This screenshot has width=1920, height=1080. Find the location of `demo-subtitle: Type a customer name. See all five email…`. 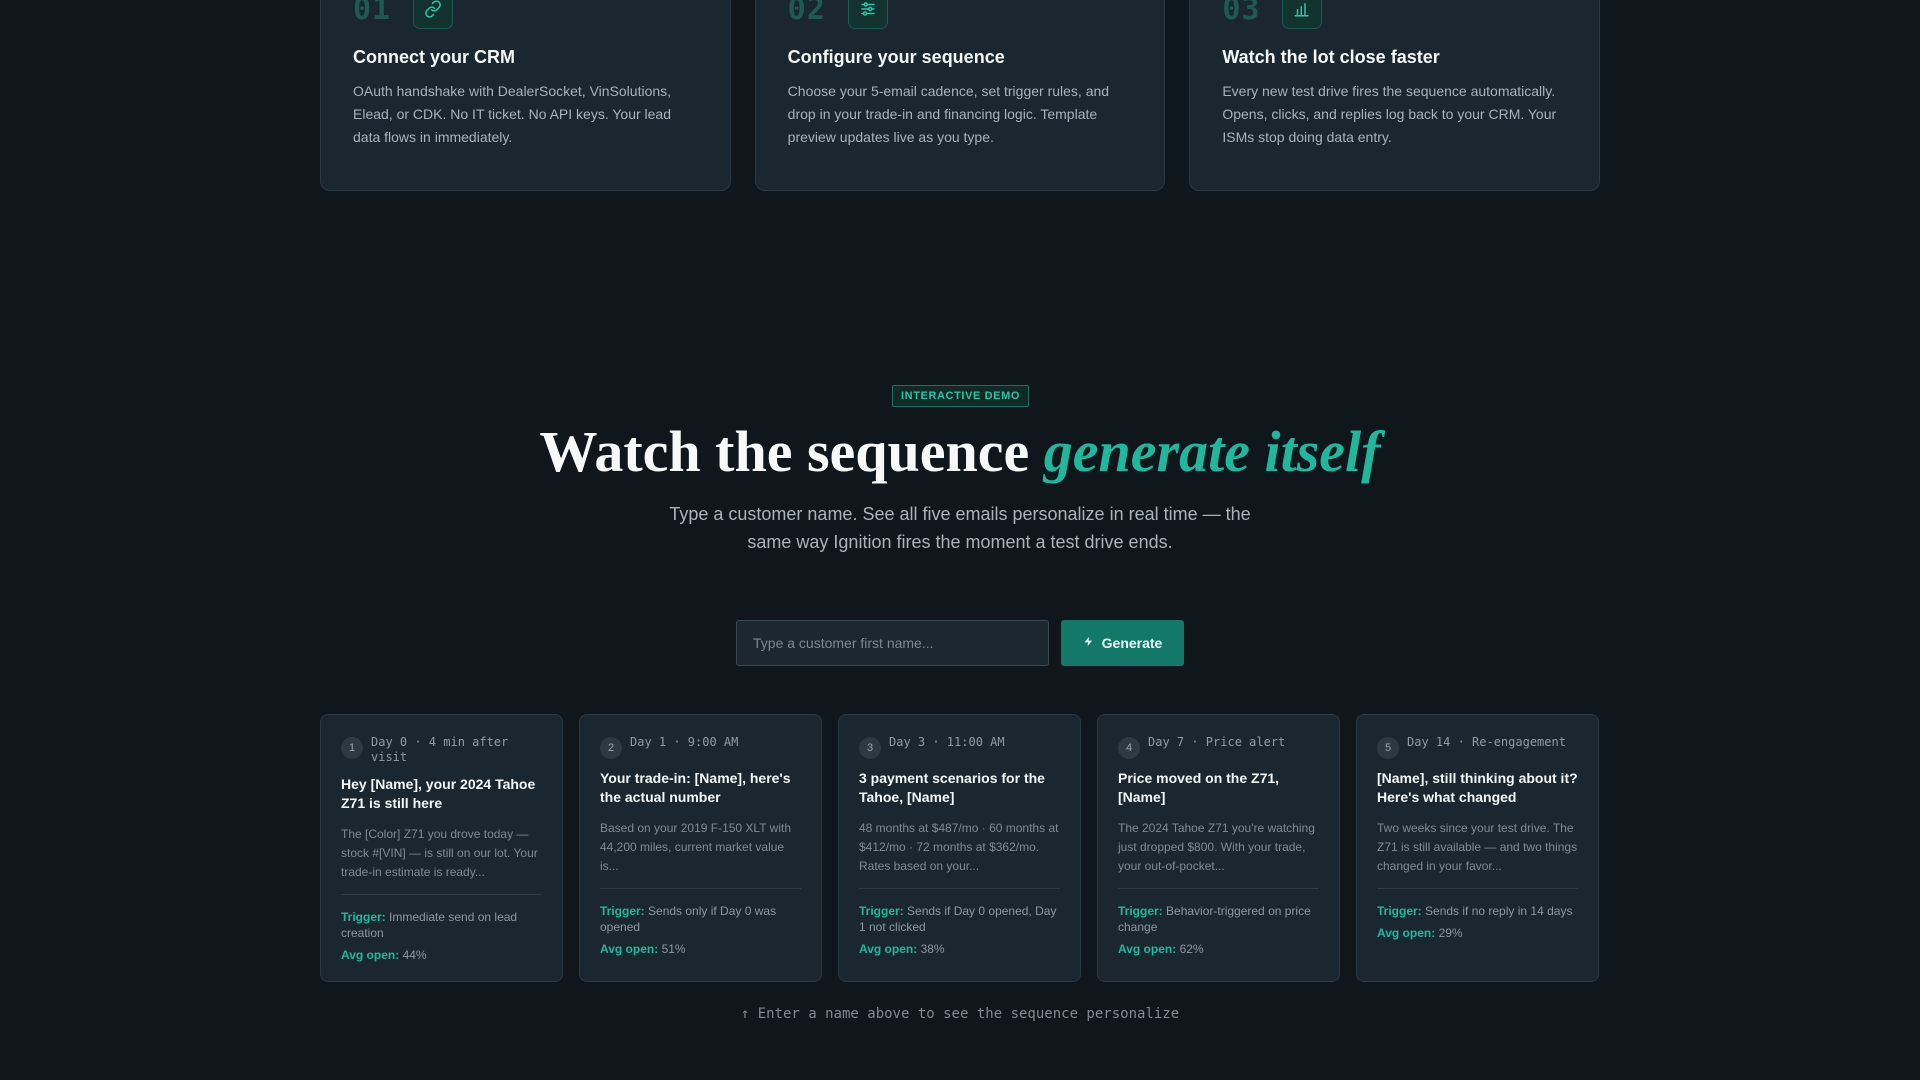

demo-subtitle: Type a customer name. See all five email… is located at coordinates (960, 528).